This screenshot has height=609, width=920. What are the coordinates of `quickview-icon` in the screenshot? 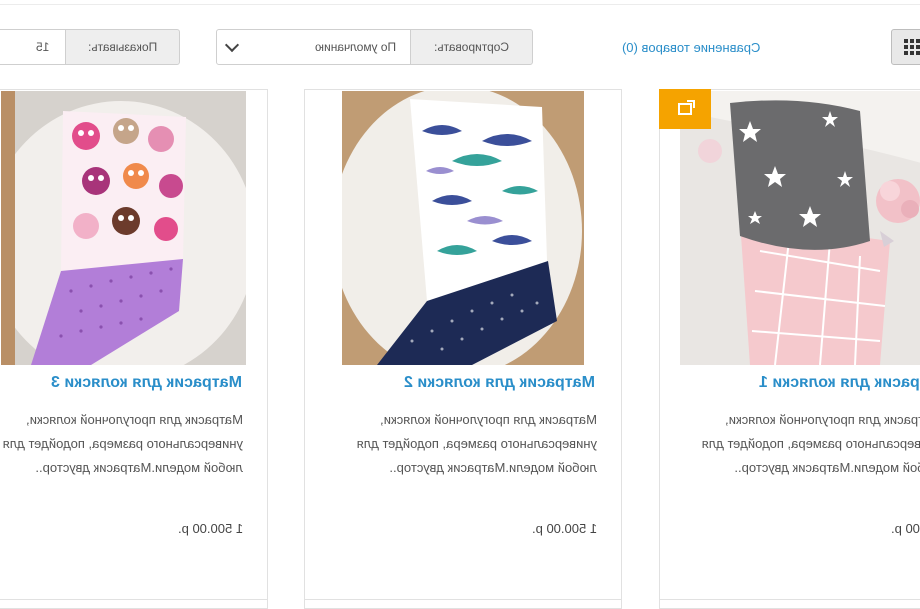 It's located at (686, 107).